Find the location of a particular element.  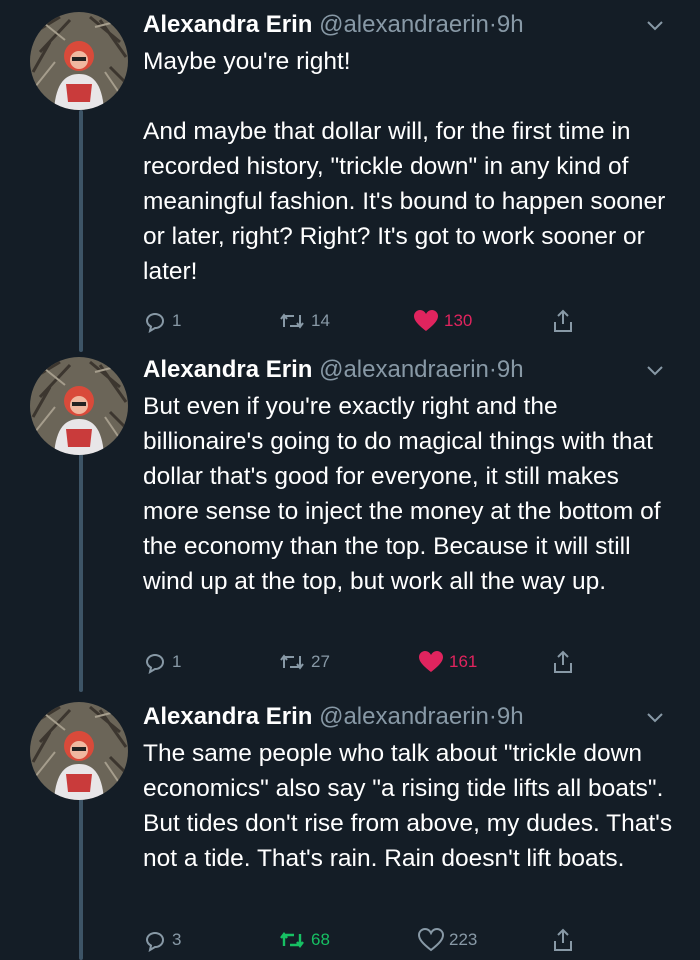

like-count: 223 is located at coordinates (463, 939).